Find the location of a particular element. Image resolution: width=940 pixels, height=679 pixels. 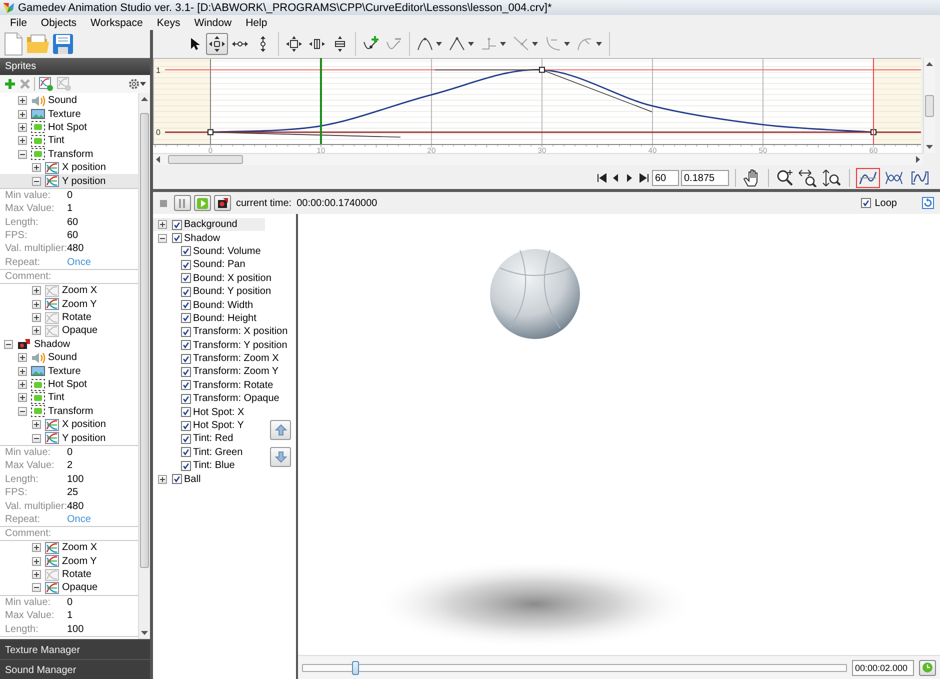

manager-tab: Texture Manager is located at coordinates (75, 649).